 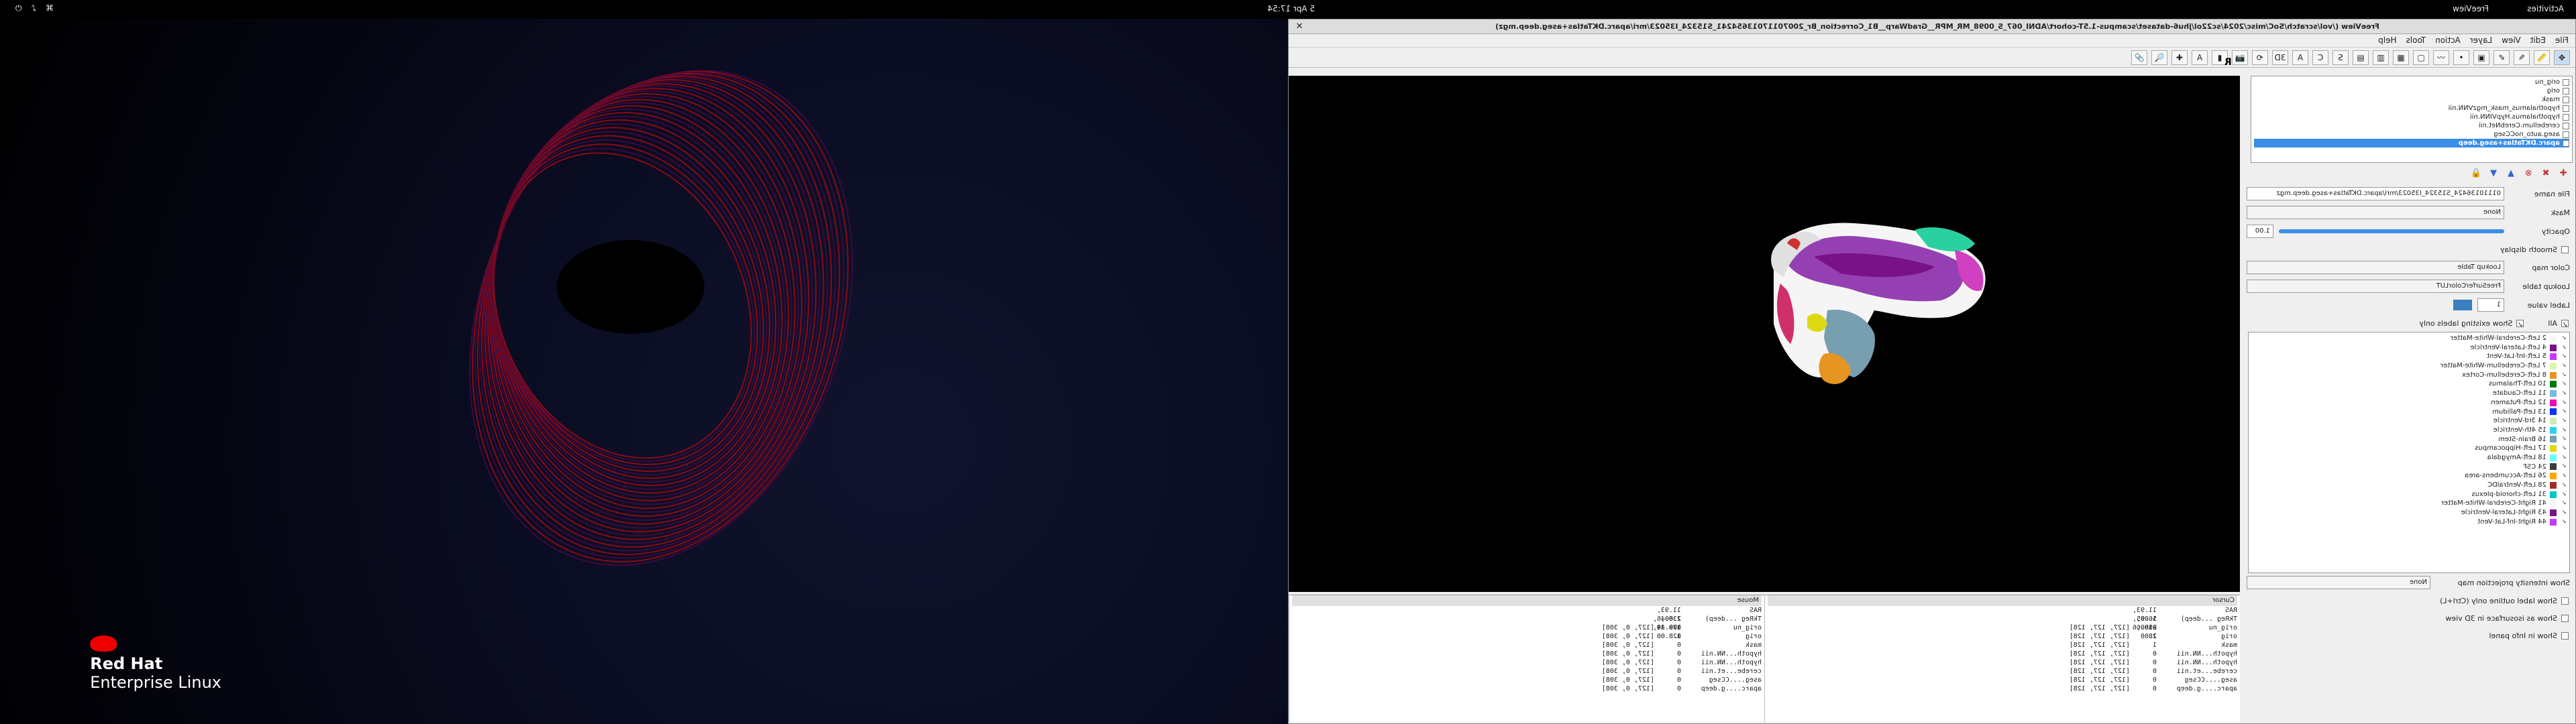 I want to click on label-item: ✓ 5 Left-Inf-Lat-Vent, so click(x=2409, y=356).